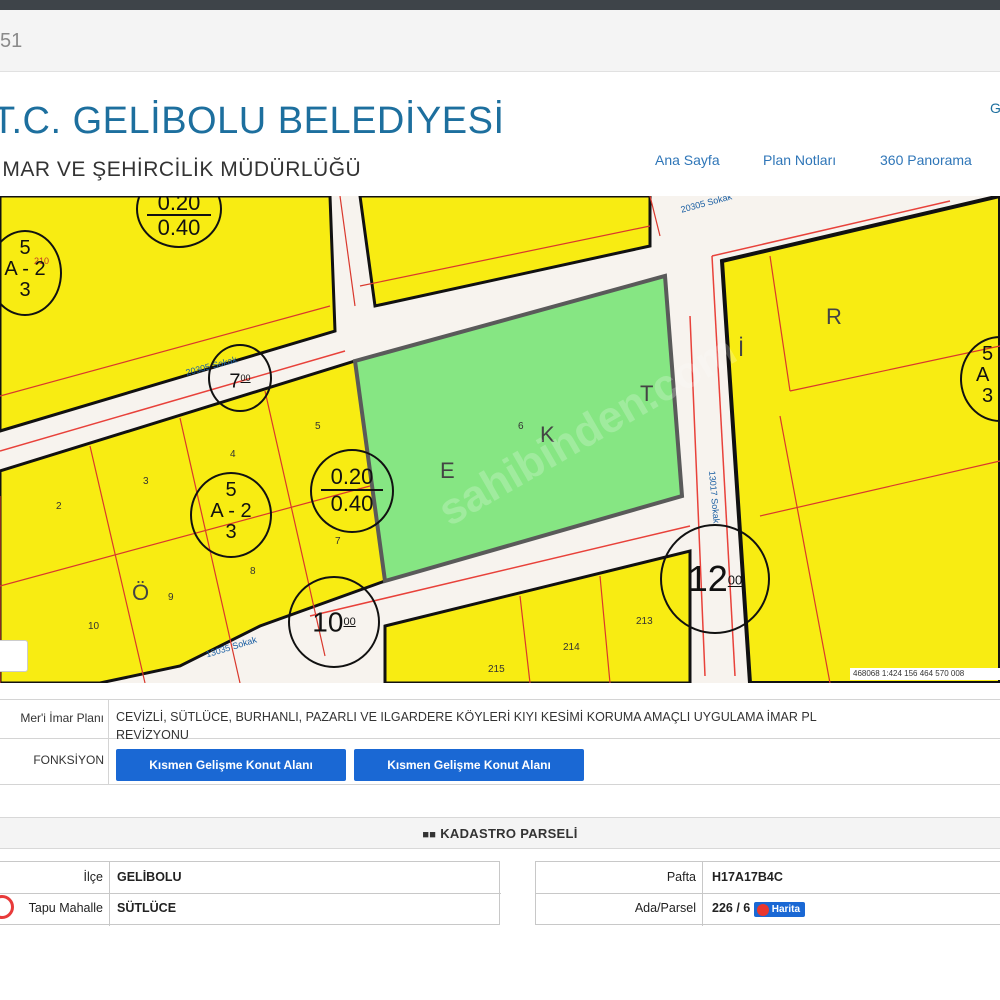 The height and width of the screenshot is (1000, 1000). Describe the element at coordinates (235, 381) in the screenshot. I see `height-value: 7` at that location.